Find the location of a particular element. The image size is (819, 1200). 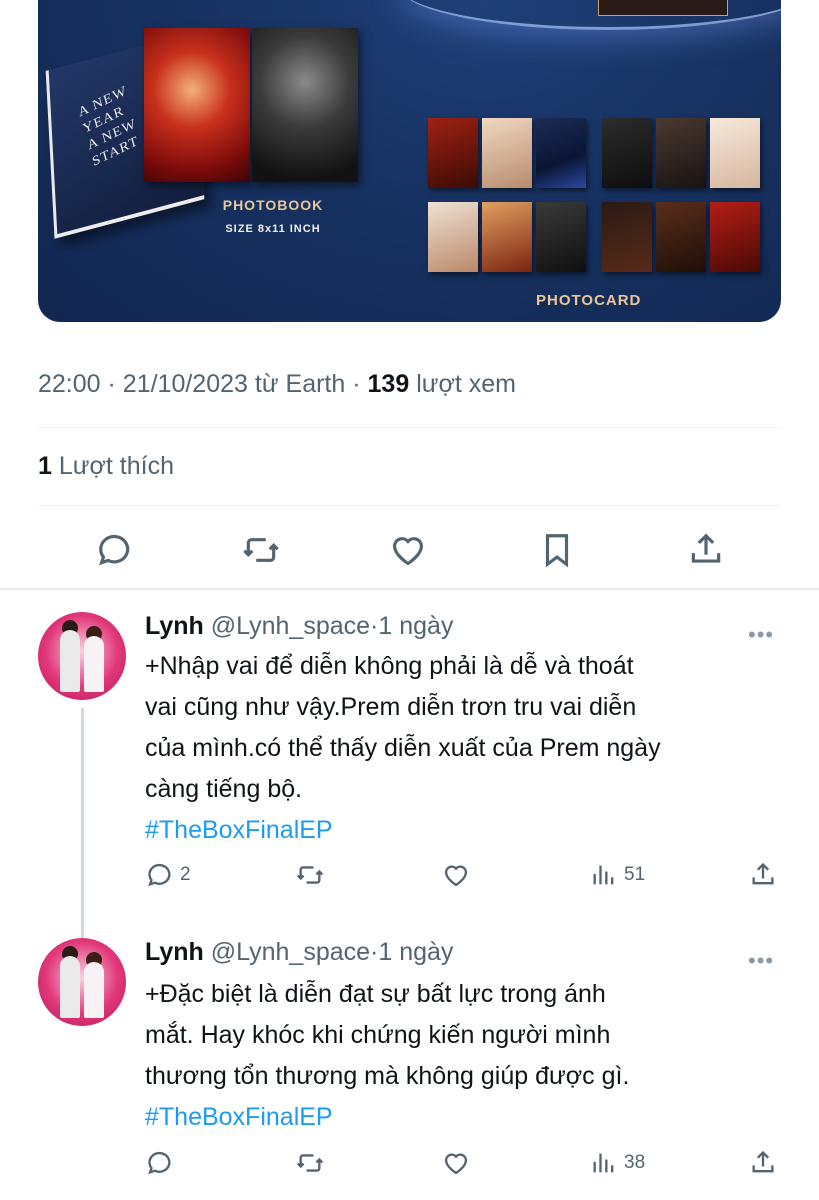

section-divider is located at coordinates (409, 589).